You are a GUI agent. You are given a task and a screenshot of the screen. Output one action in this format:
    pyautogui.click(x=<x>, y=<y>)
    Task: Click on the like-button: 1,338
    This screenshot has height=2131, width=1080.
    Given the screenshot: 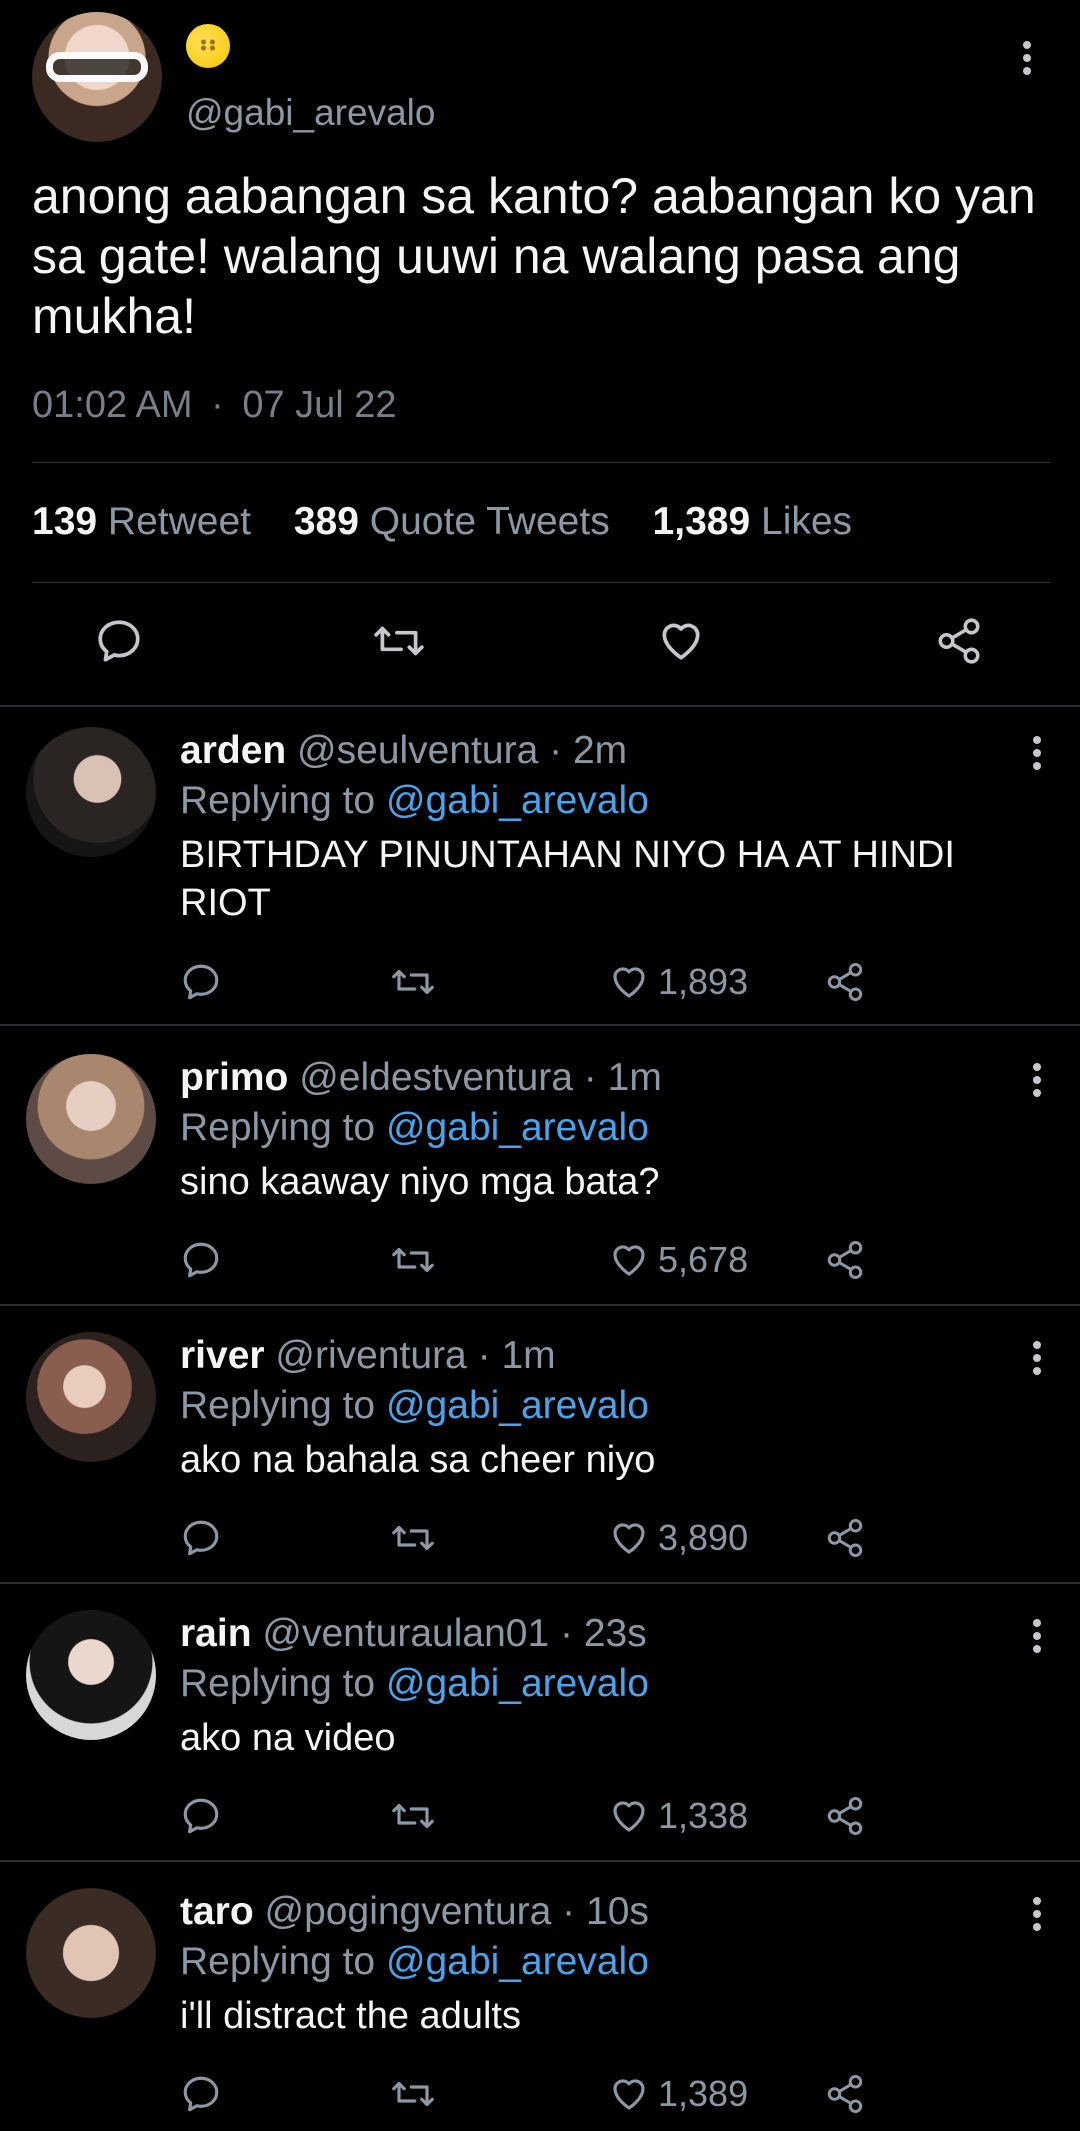 What is the action you would take?
    pyautogui.click(x=678, y=1816)
    